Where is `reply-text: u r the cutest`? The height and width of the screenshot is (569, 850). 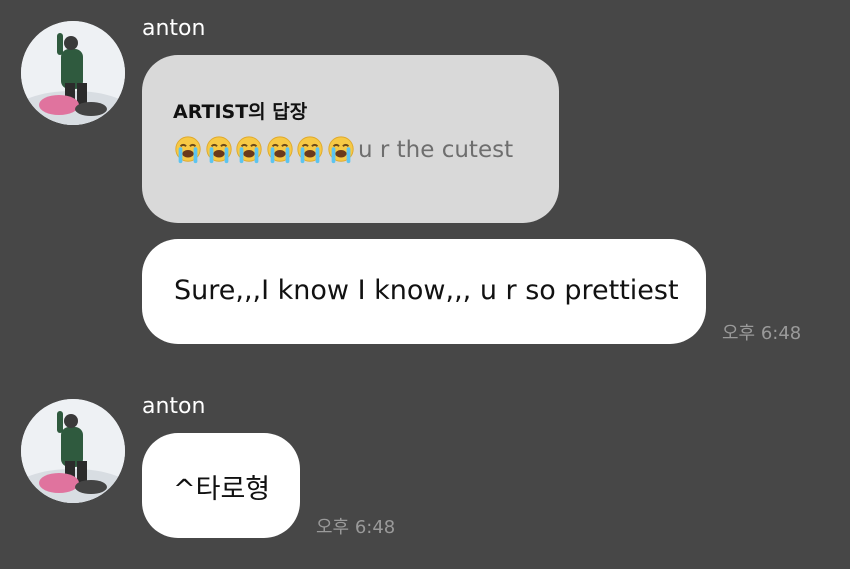
reply-text: u r the cutest is located at coordinates (436, 150).